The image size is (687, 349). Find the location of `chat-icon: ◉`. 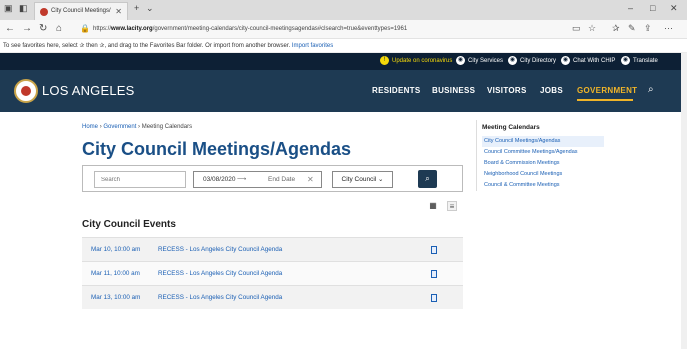

chat-icon: ◉ is located at coordinates (565, 60).